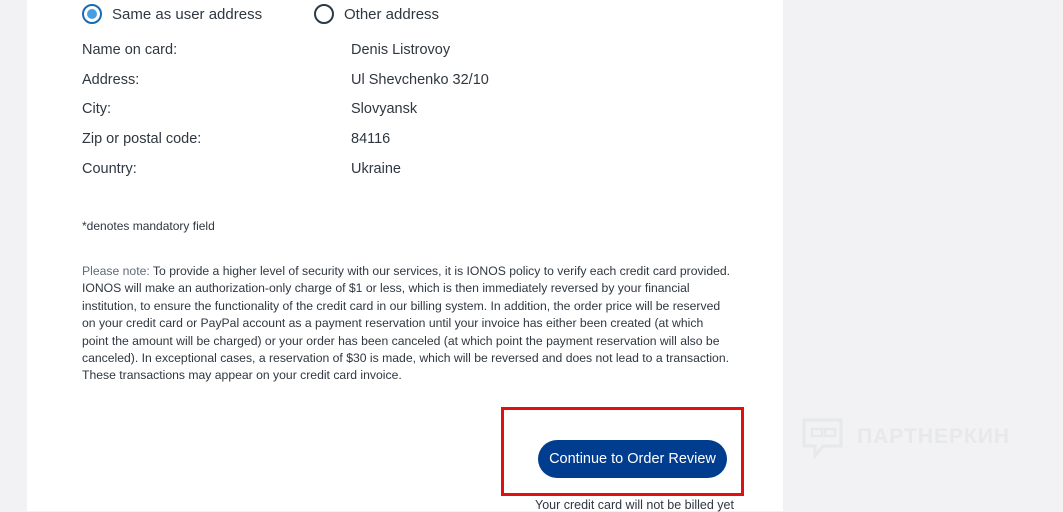  Describe the element at coordinates (420, 80) in the screenshot. I see `address-value: Ul Shevchenko 32/10` at that location.